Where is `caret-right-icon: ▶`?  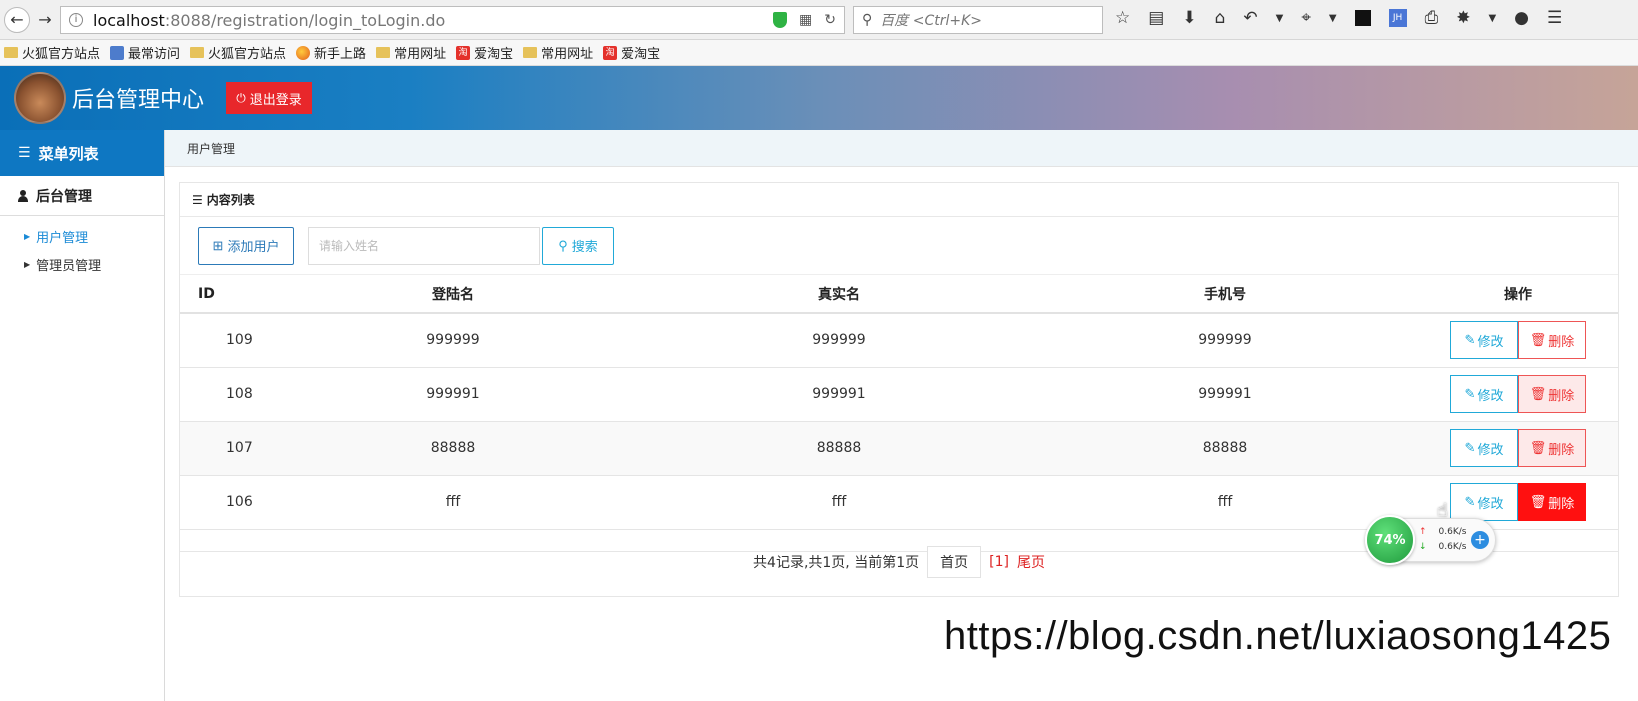 caret-right-icon: ▶ is located at coordinates (27, 236).